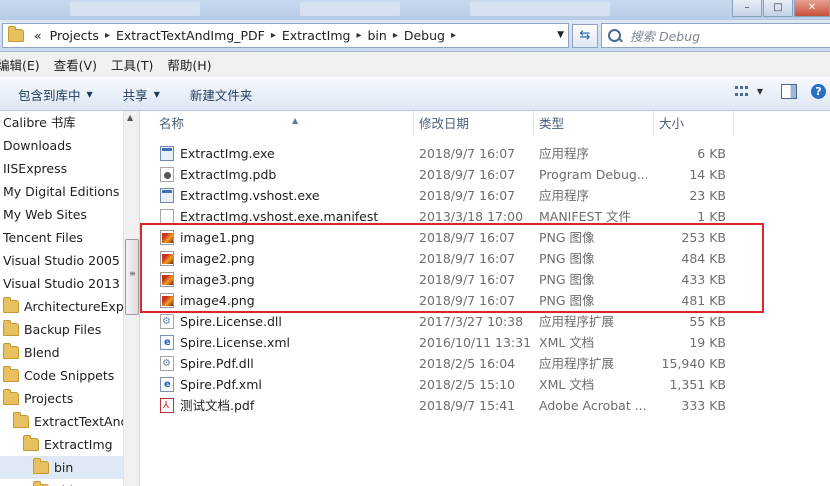 The image size is (830, 486). What do you see at coordinates (694, 123) in the screenshot?
I see `column-size: 大小` at bounding box center [694, 123].